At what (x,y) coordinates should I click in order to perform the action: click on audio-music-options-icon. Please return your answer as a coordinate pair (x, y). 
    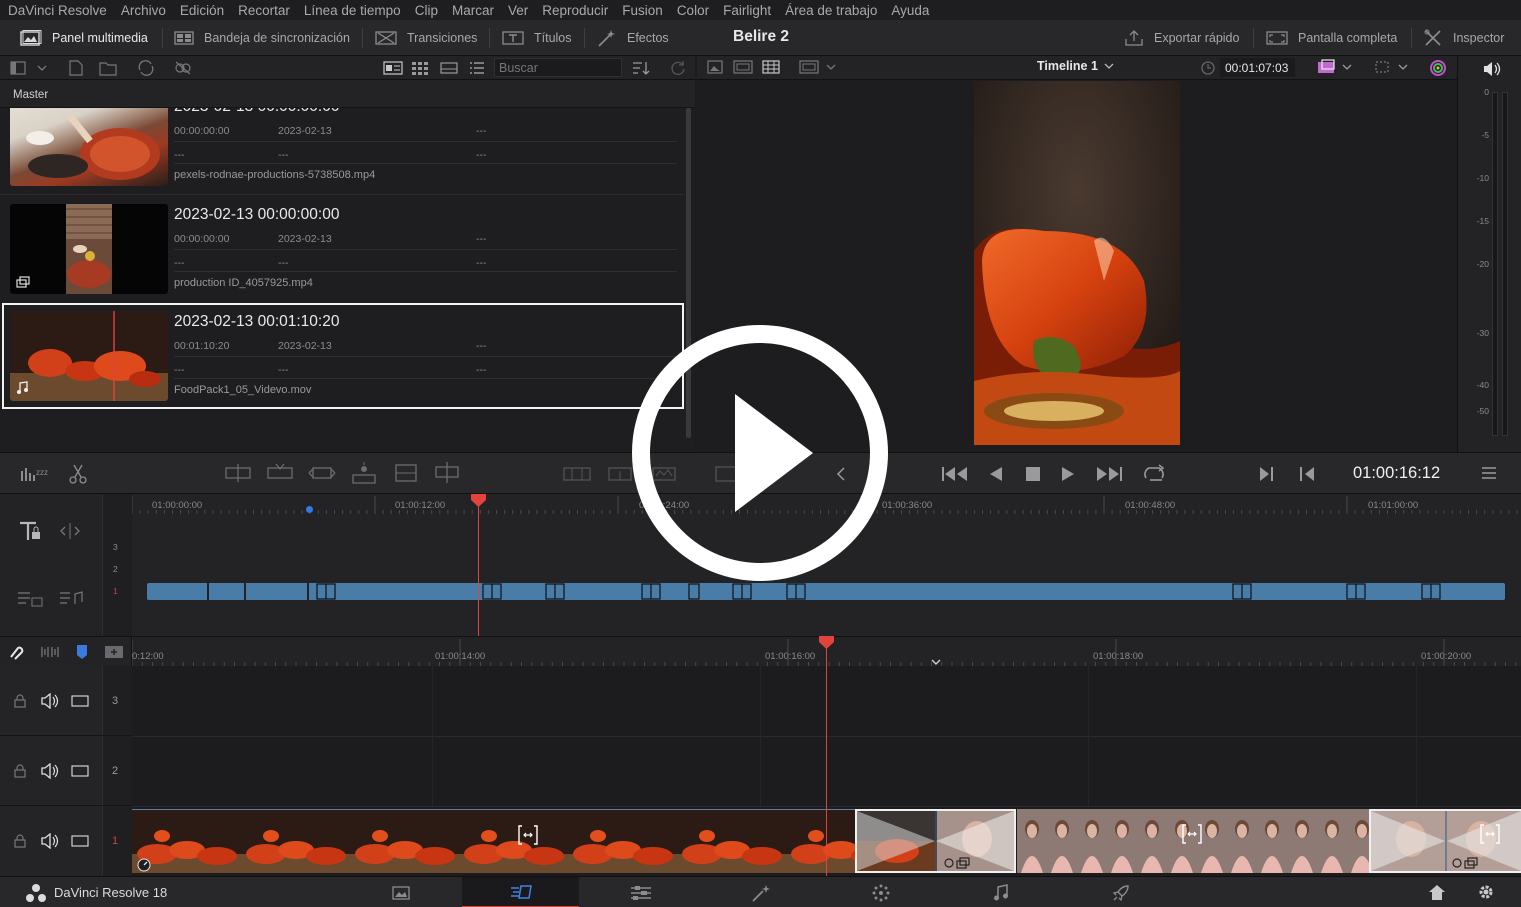
    Looking at the image, I should click on (71, 599).